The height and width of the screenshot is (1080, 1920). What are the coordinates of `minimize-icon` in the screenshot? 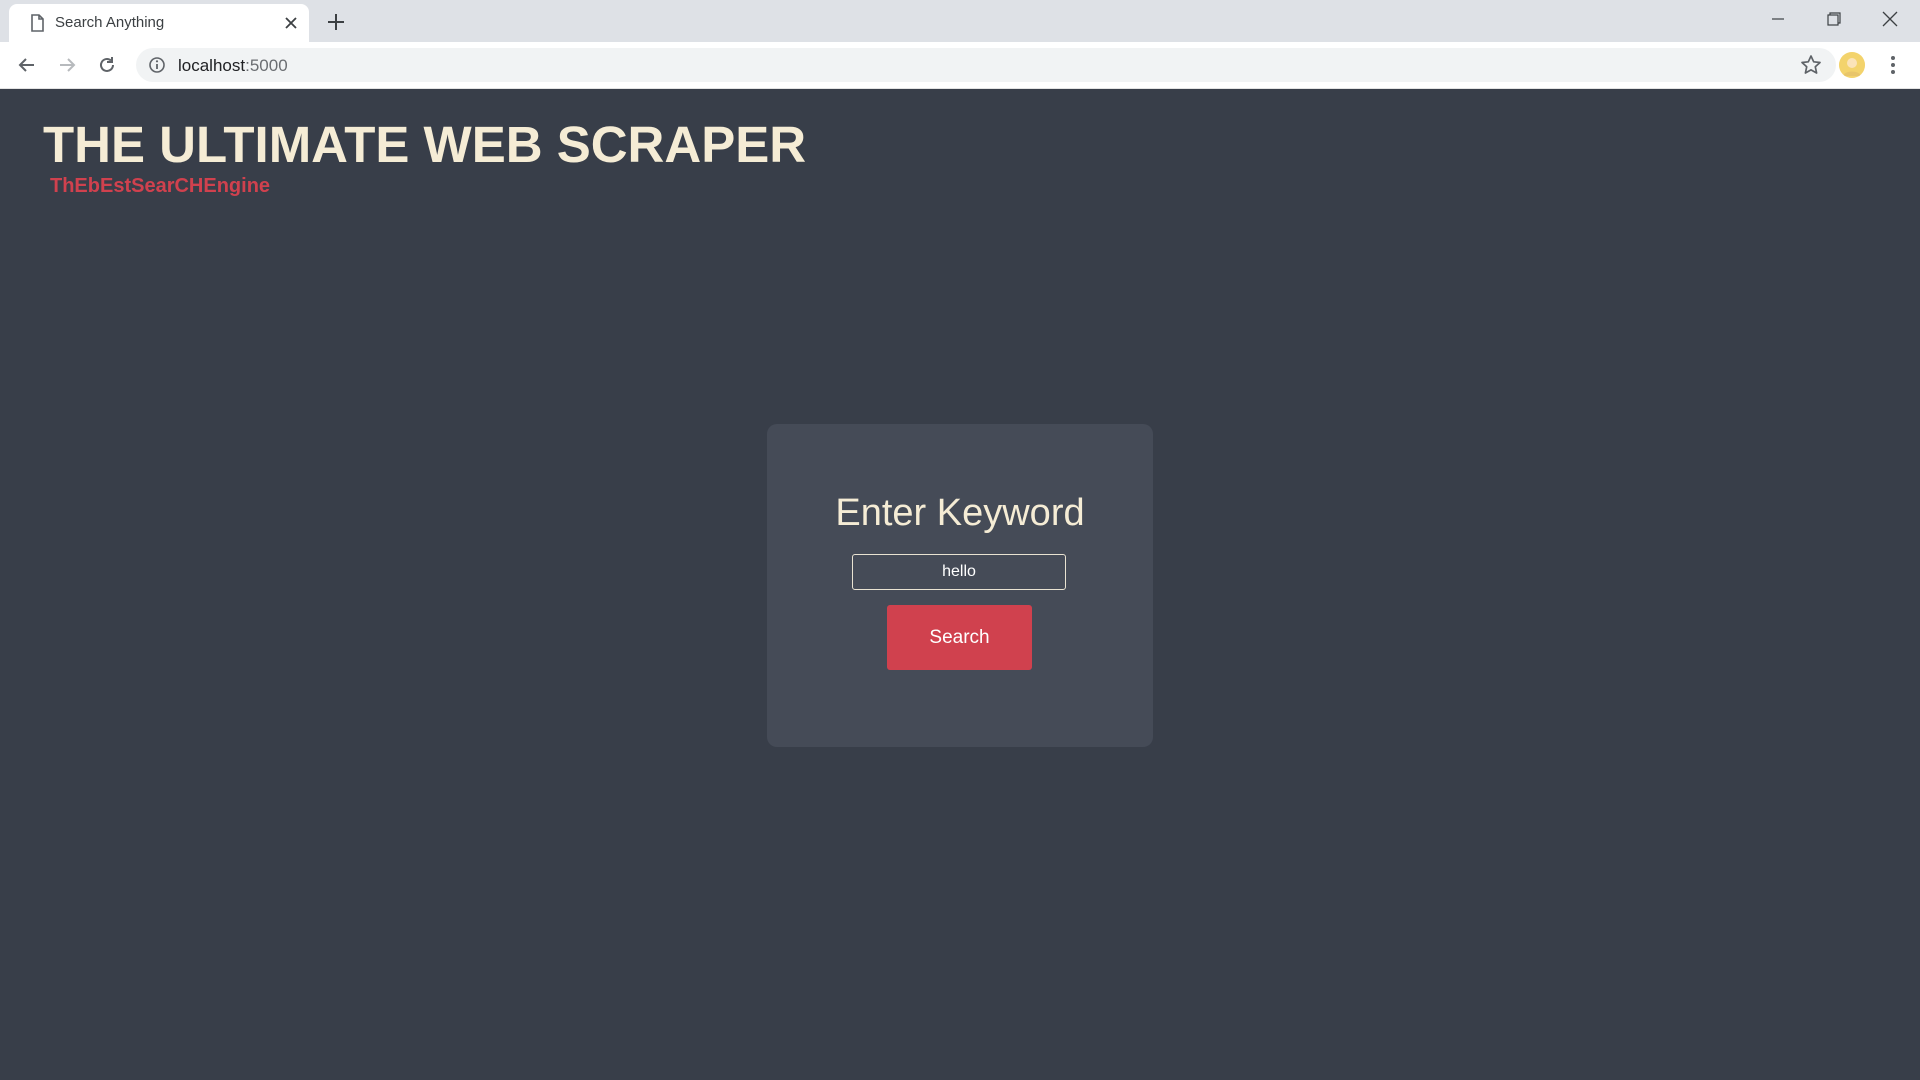 It's located at (1778, 19).